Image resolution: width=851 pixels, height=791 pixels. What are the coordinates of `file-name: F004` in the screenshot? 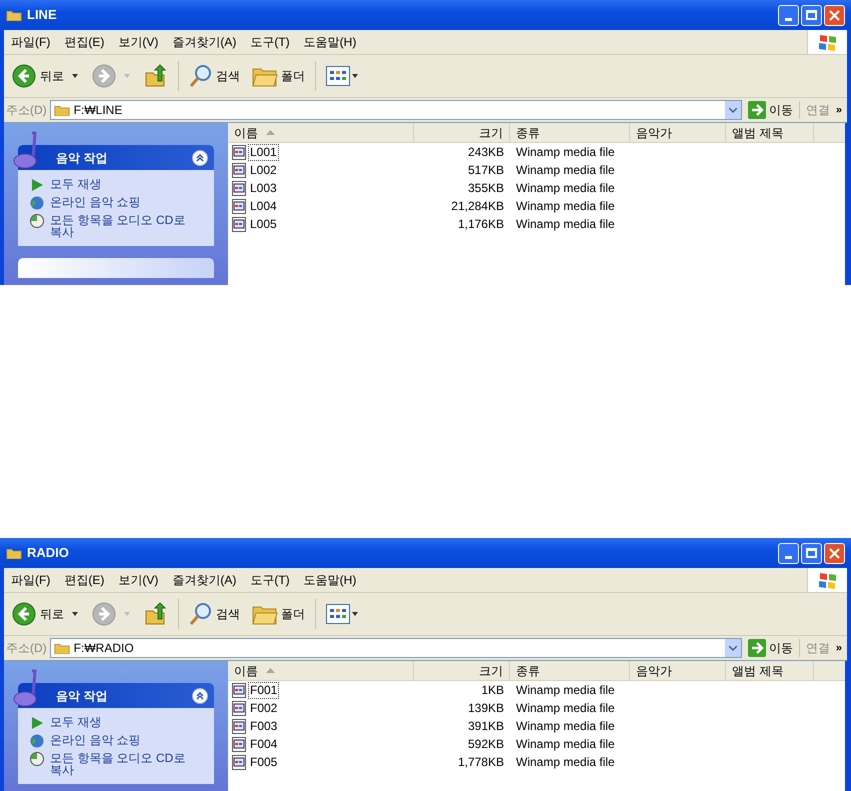 It's located at (264, 744).